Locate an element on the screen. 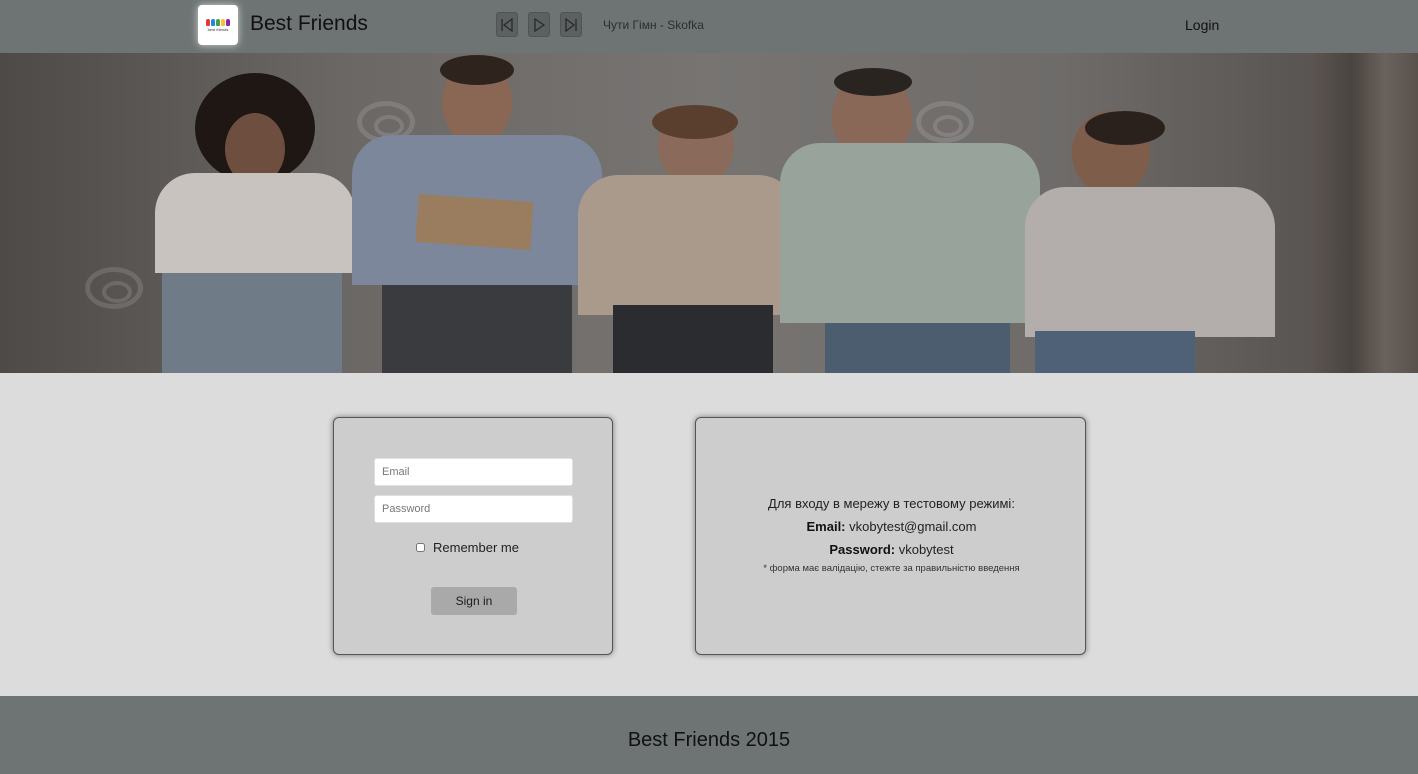 This screenshot has height=774, width=1418. login-link: Login is located at coordinates (1202, 25).